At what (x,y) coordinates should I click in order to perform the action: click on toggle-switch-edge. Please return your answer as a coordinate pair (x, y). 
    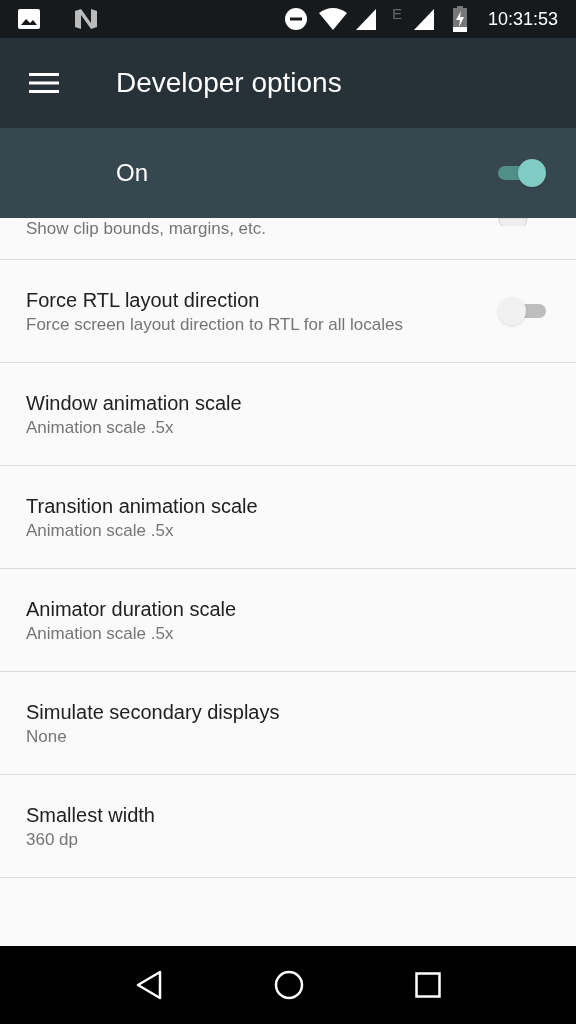
    Looking at the image, I should click on (513, 222).